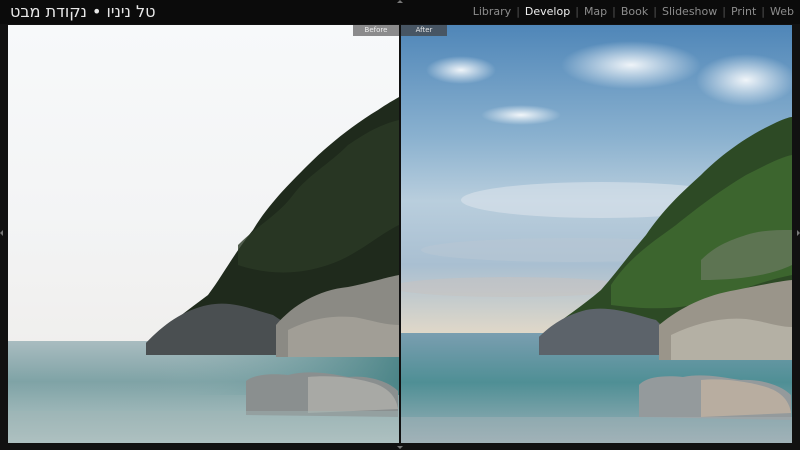  I want to click on module-book: Book, so click(634, 12).